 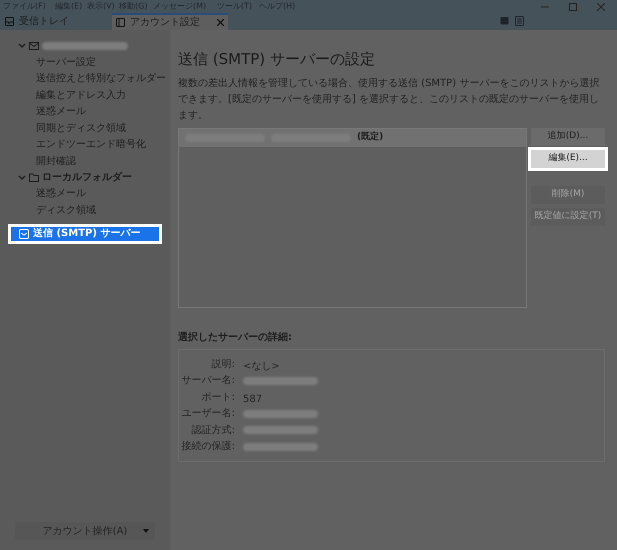 What do you see at coordinates (34, 177) in the screenshot?
I see `folder-icon` at bounding box center [34, 177].